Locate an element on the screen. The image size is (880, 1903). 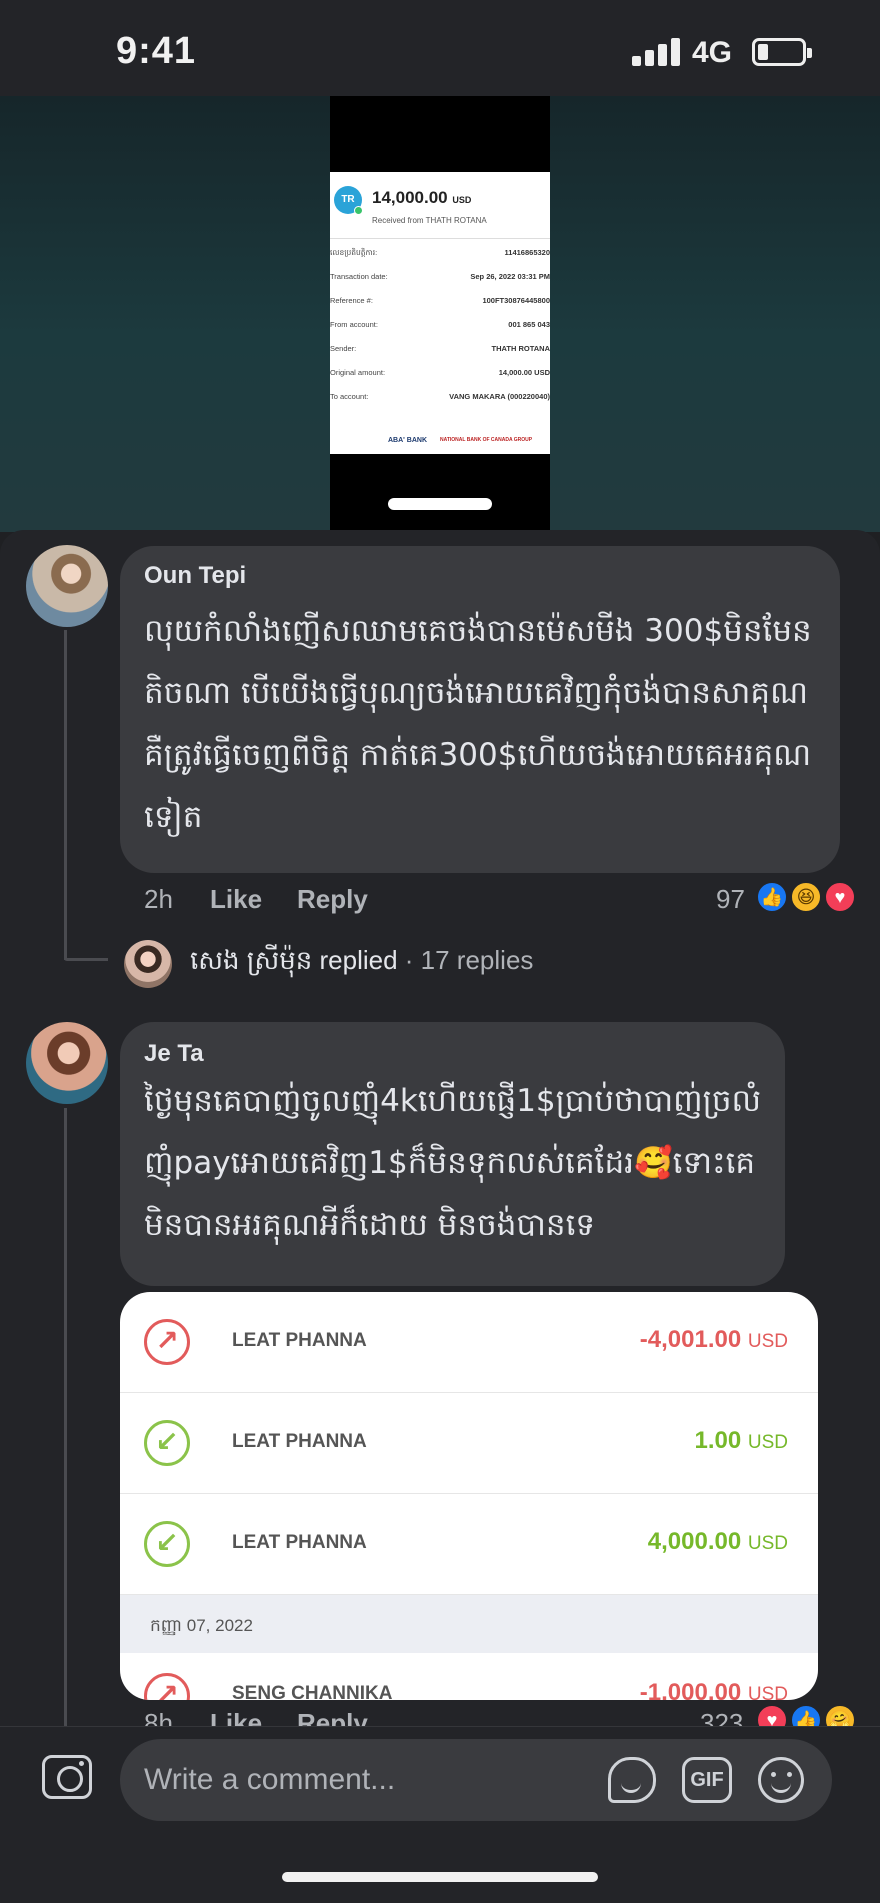
nbc-logo: NATIONAL BANK OF CANADA GROUP is located at coordinates (486, 440).